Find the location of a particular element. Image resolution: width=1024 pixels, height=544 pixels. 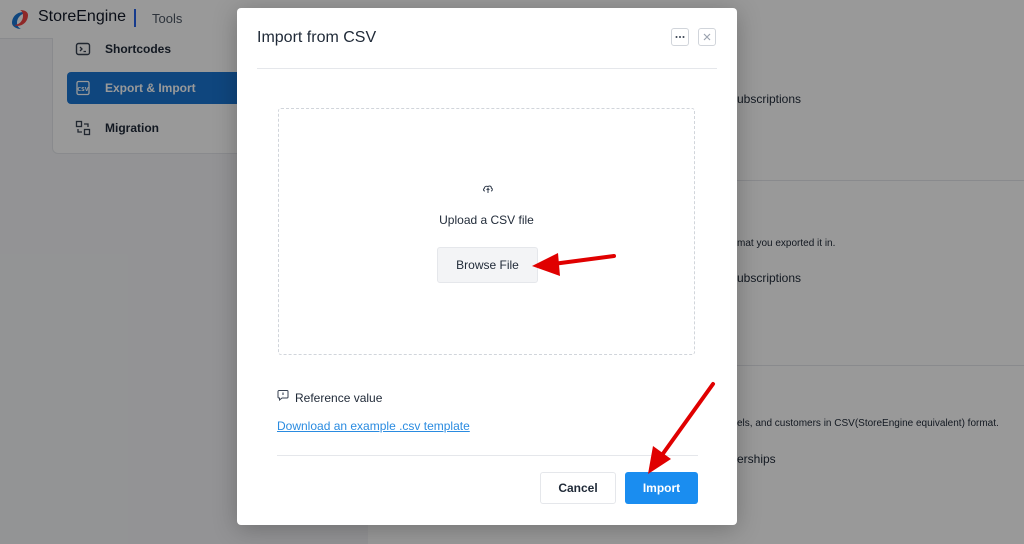

cloud-upload-icon is located at coordinates (488, 189).